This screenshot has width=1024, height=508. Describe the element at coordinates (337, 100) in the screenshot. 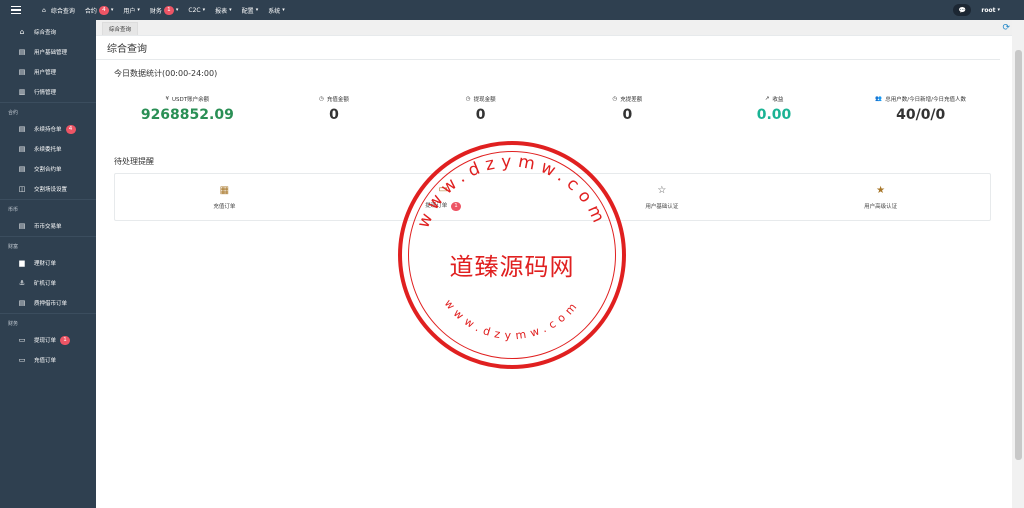

I see `stat-label: 充值金额` at that location.